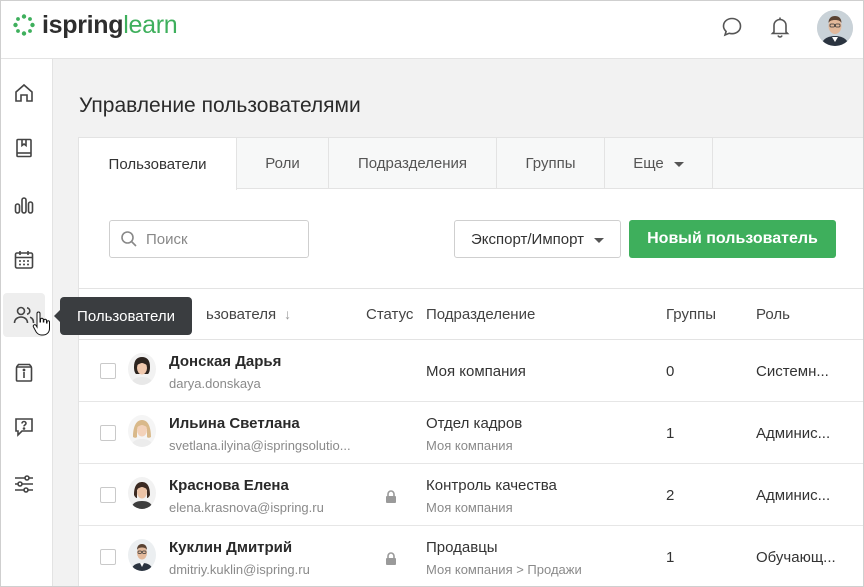  Describe the element at coordinates (551, 163) in the screenshot. I see `tab-groups: Группы` at that location.